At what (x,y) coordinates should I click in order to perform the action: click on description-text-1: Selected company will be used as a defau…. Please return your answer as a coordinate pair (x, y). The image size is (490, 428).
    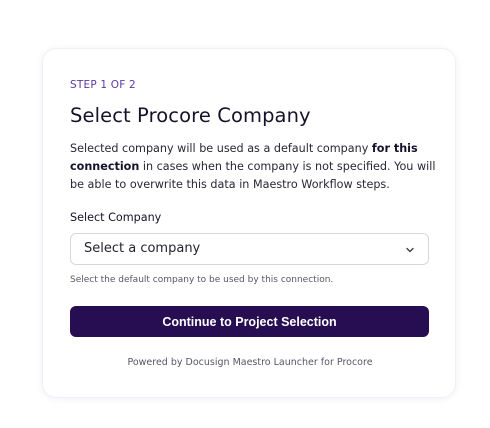
    Looking at the image, I should click on (221, 148).